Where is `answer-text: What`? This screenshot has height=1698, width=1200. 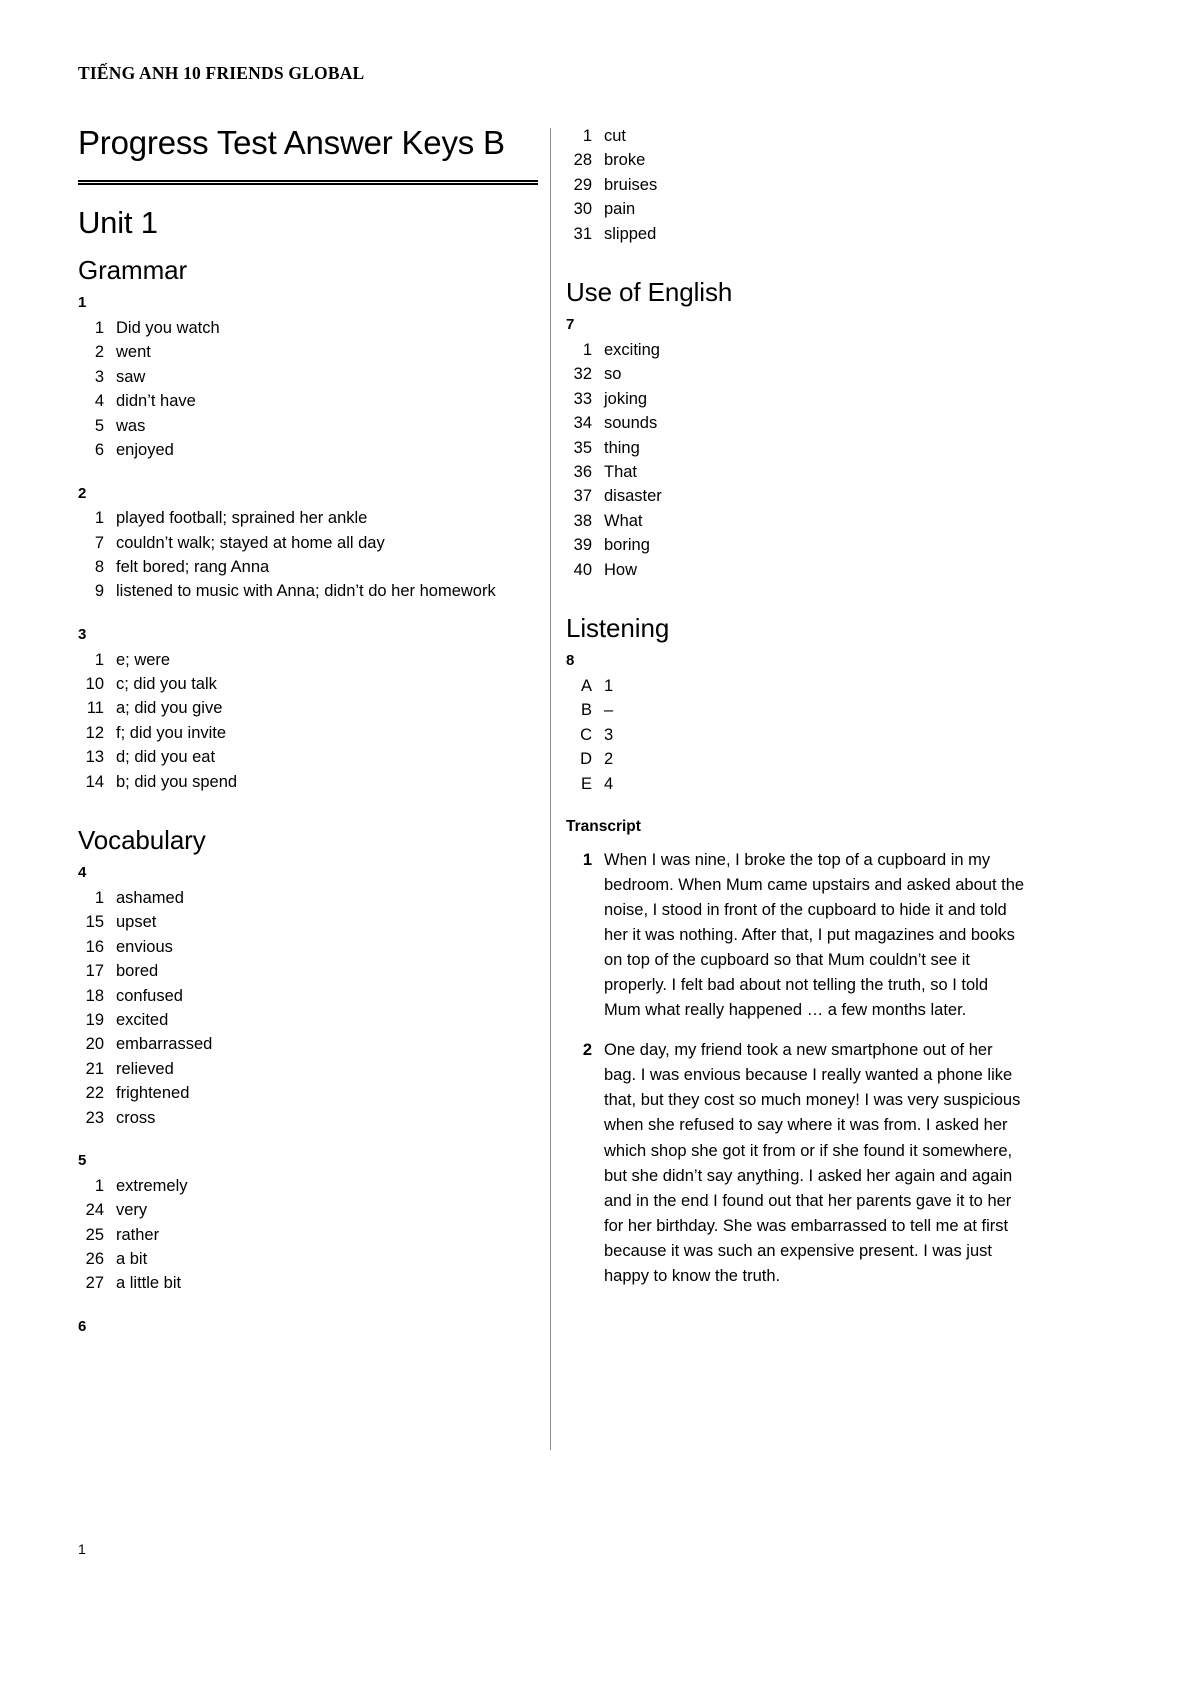 answer-text: What is located at coordinates (623, 520).